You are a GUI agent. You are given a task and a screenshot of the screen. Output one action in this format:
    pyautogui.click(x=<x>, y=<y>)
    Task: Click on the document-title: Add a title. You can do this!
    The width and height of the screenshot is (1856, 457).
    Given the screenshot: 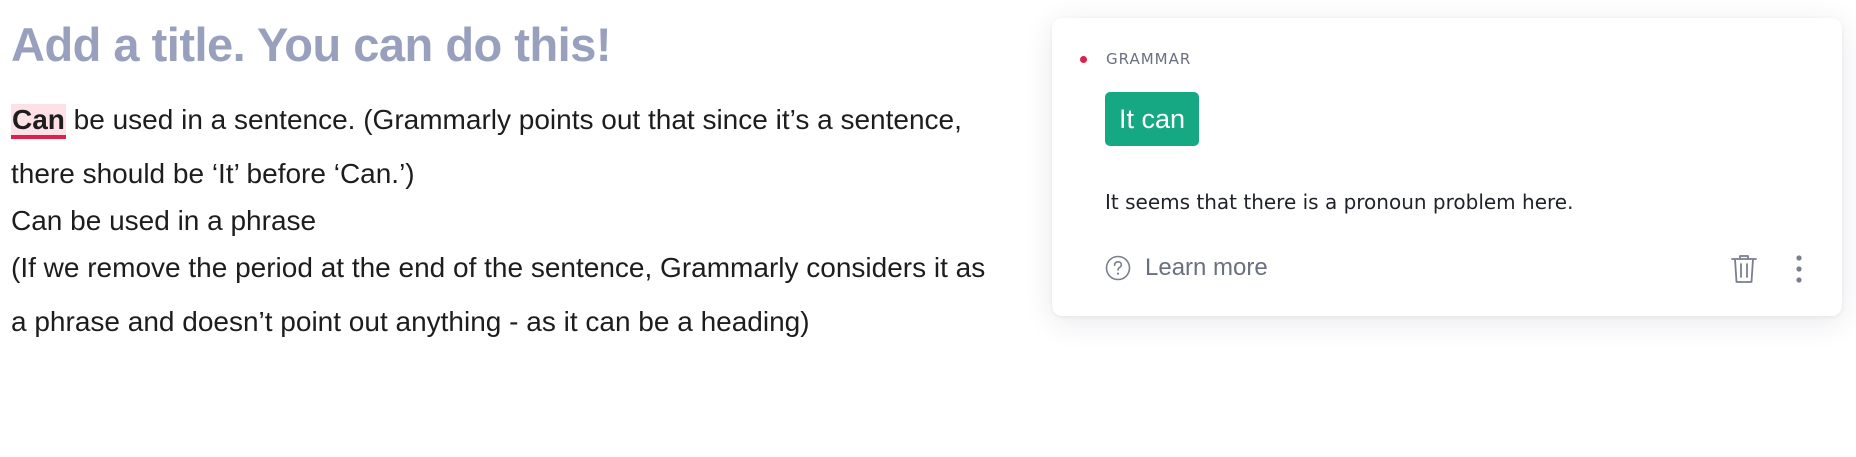 What is the action you would take?
    pyautogui.click(x=506, y=45)
    